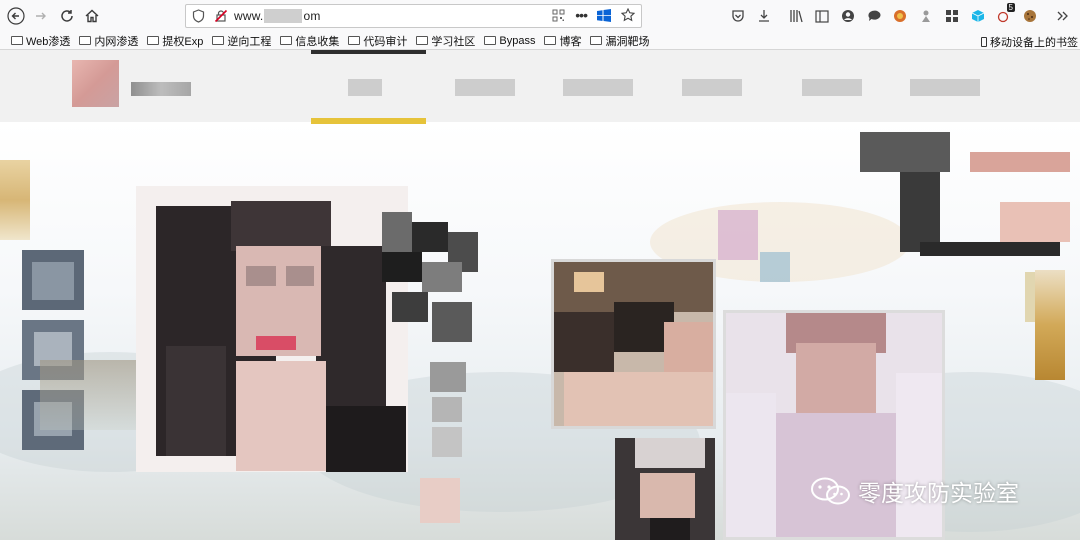 The height and width of the screenshot is (540, 1080). I want to click on hanging-tassel-decoration, so click(1050, 325).